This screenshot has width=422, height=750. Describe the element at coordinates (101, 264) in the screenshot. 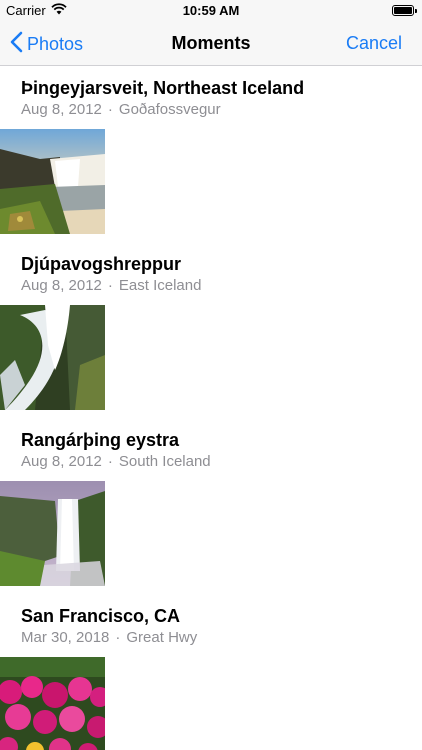

I see `moment-title: Djúpavogshreppur` at that location.